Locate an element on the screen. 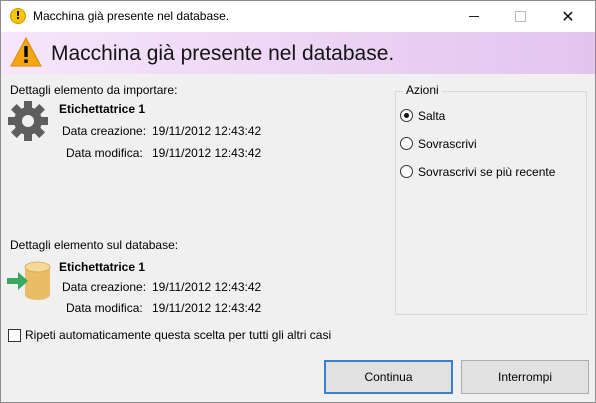 The image size is (596, 403). gear-icon is located at coordinates (28, 121).